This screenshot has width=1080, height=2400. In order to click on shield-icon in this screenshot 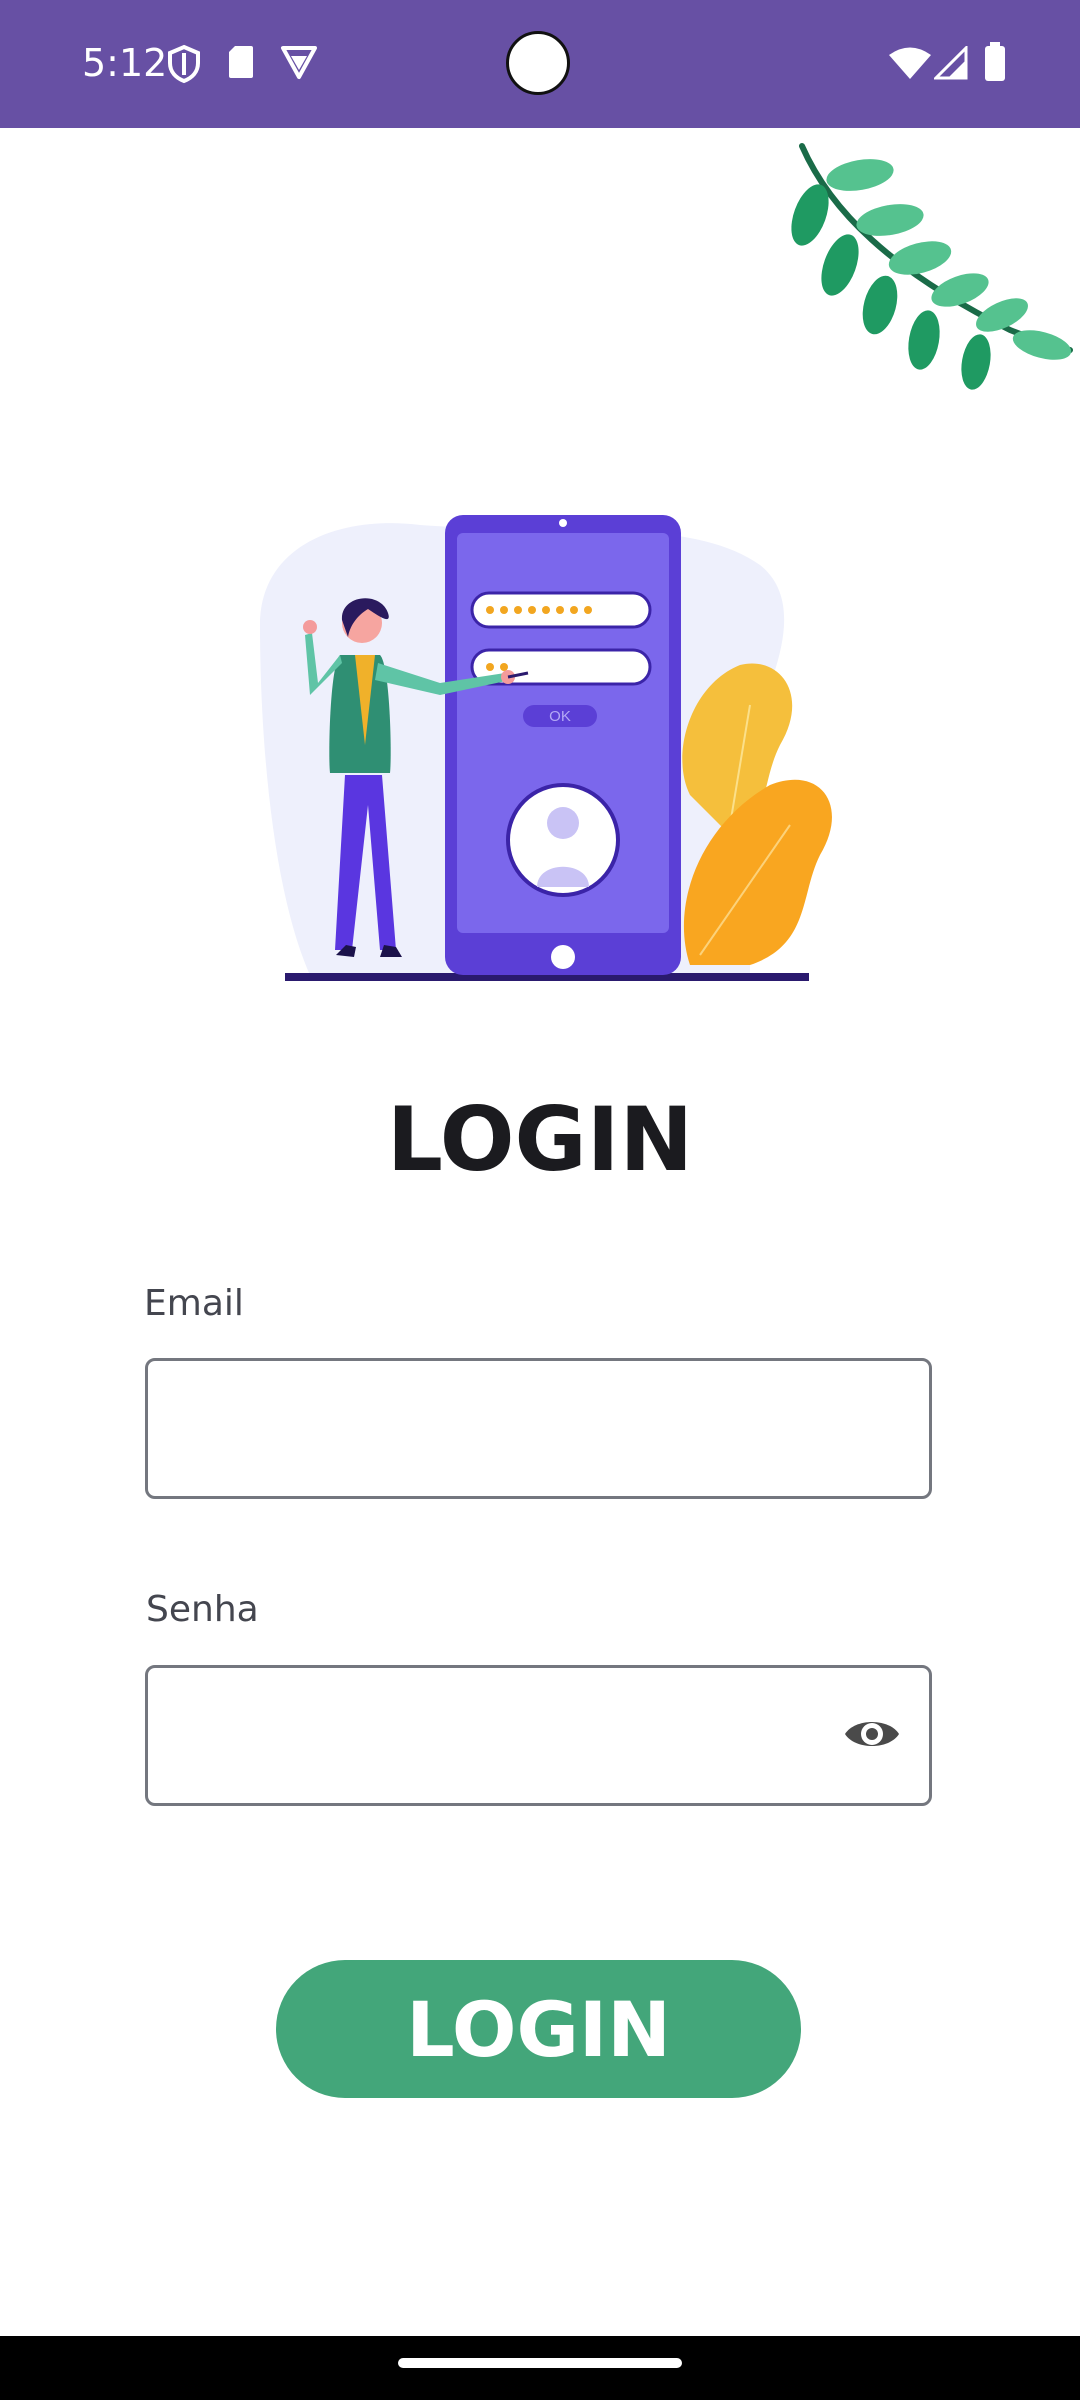, I will do `click(184, 64)`.